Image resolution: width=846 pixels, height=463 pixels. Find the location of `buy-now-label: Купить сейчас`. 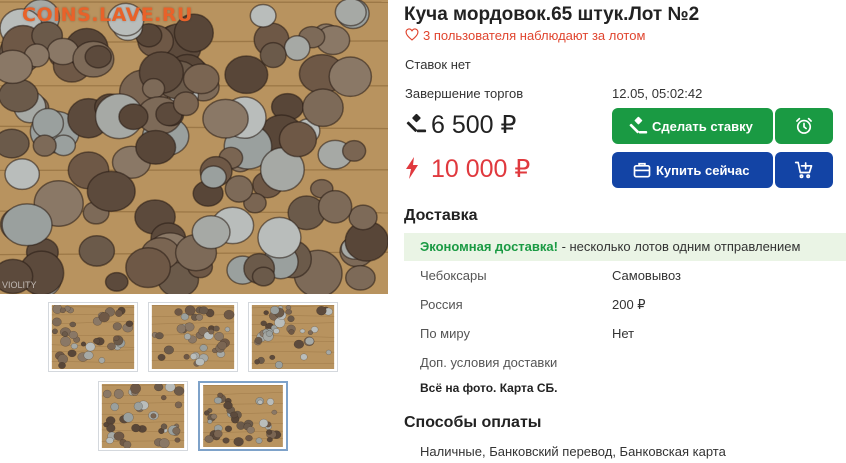

buy-now-label: Купить сейчас is located at coordinates (703, 170).